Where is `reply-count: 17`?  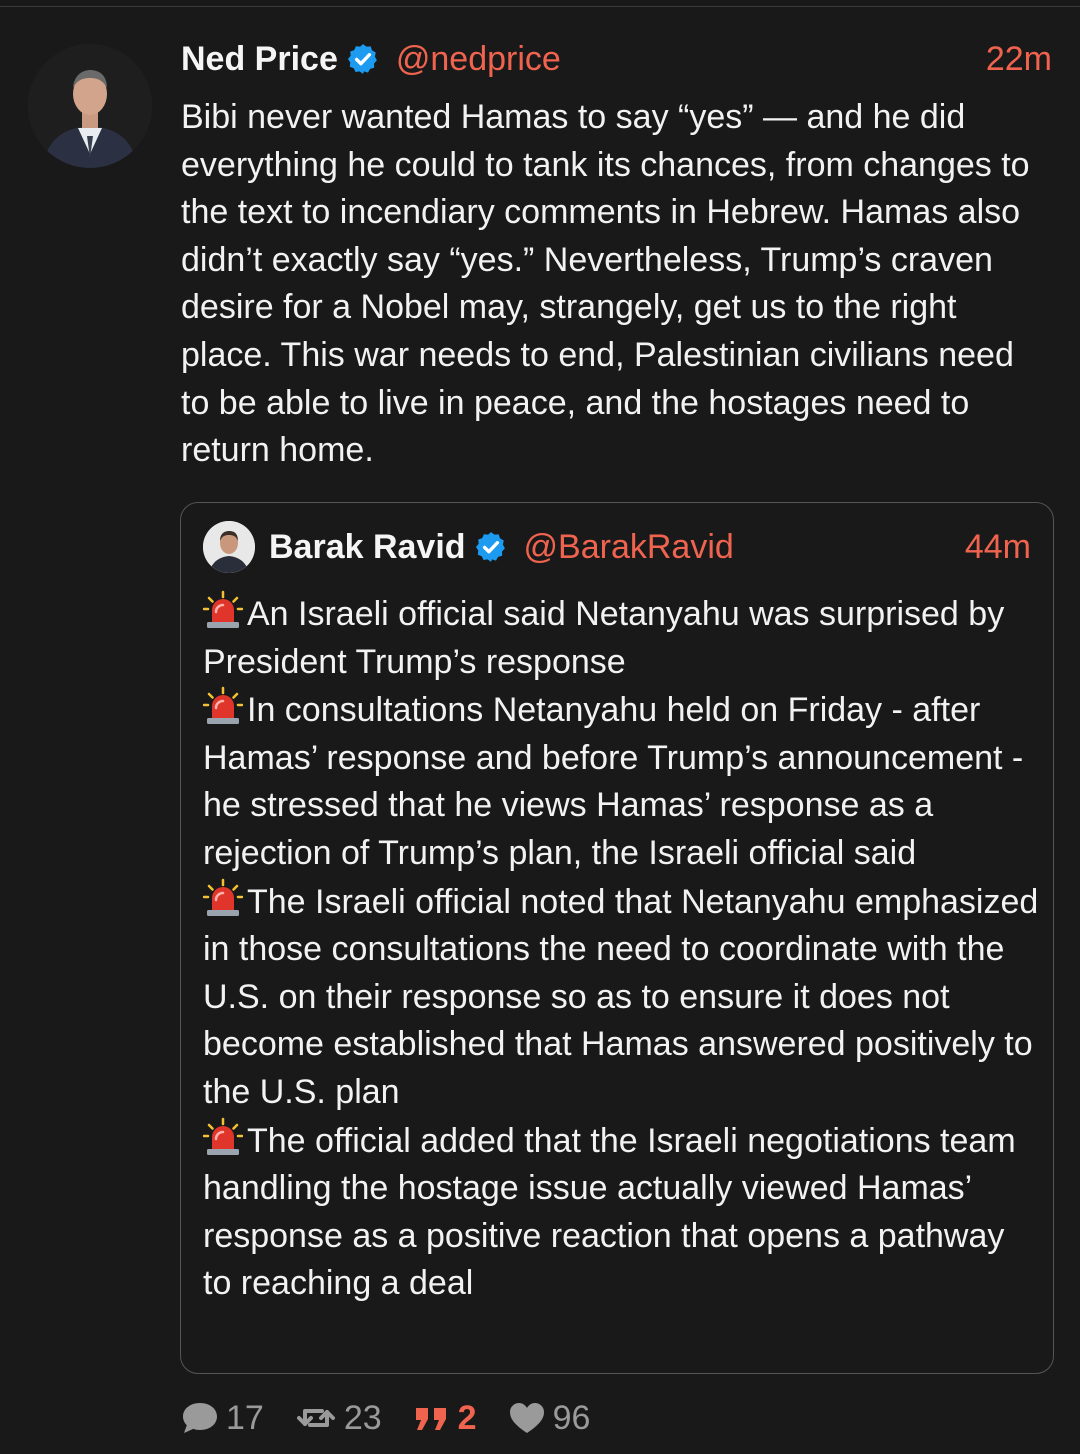 reply-count: 17 is located at coordinates (245, 1417).